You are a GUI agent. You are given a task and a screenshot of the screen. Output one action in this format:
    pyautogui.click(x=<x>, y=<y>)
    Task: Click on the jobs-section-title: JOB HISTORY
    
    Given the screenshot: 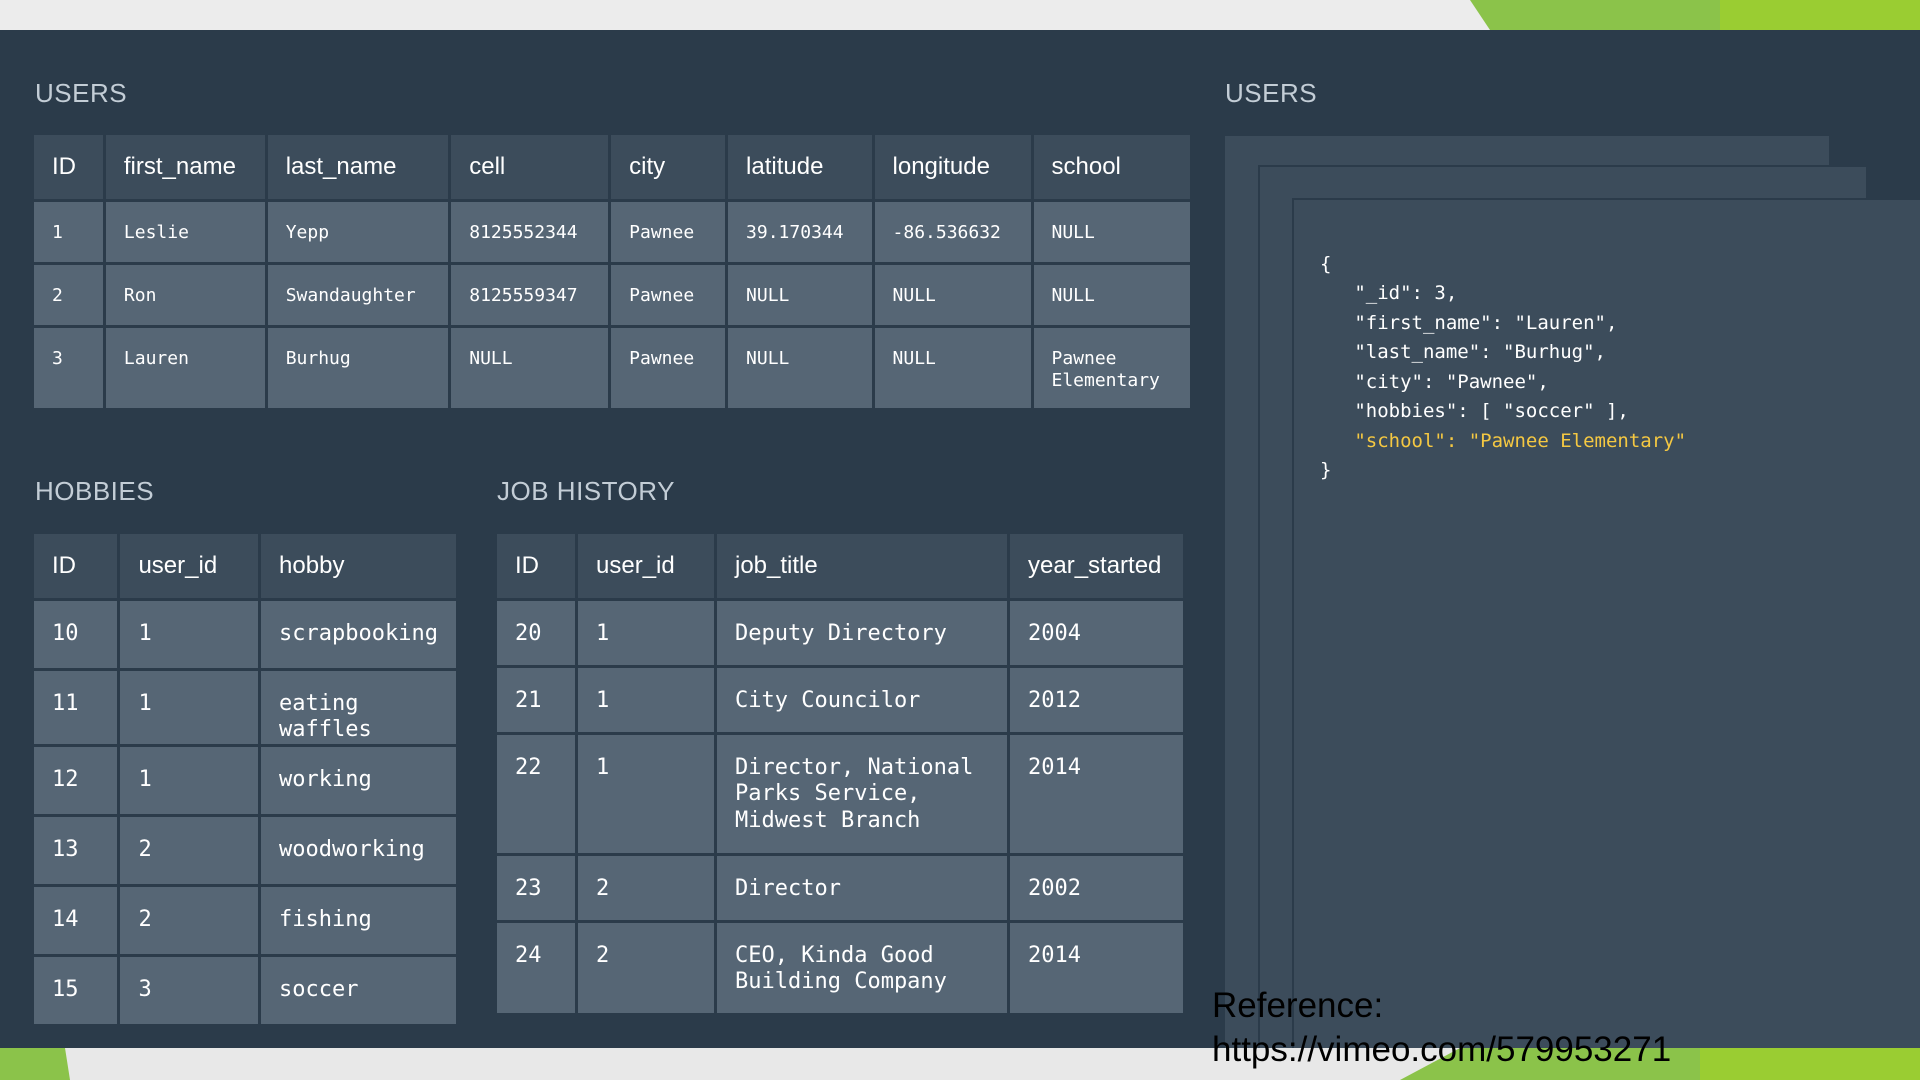 What is the action you would take?
    pyautogui.click(x=586, y=491)
    